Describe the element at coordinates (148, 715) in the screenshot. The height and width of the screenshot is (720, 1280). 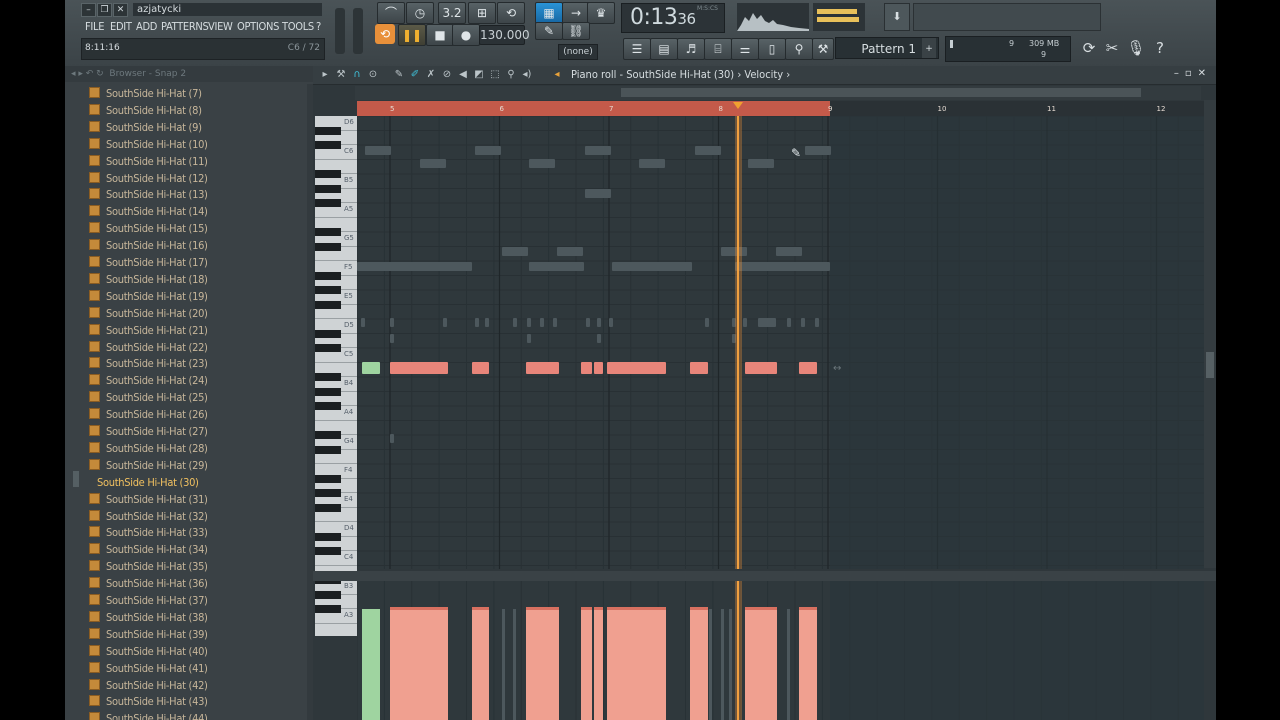
I see `browser-item: SouthSide Hi-Hat (44)` at that location.